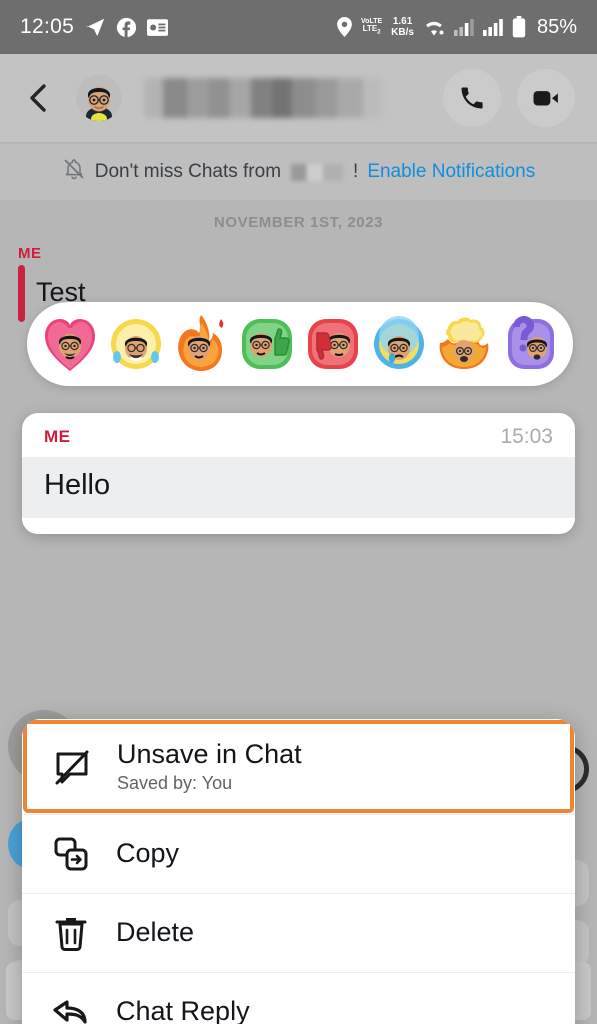 This screenshot has height=1024, width=597. What do you see at coordinates (263, 98) in the screenshot?
I see `contact-name-redacted` at bounding box center [263, 98].